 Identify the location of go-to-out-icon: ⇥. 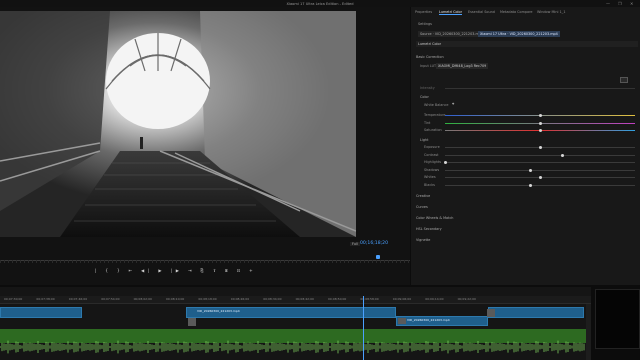
(191, 270).